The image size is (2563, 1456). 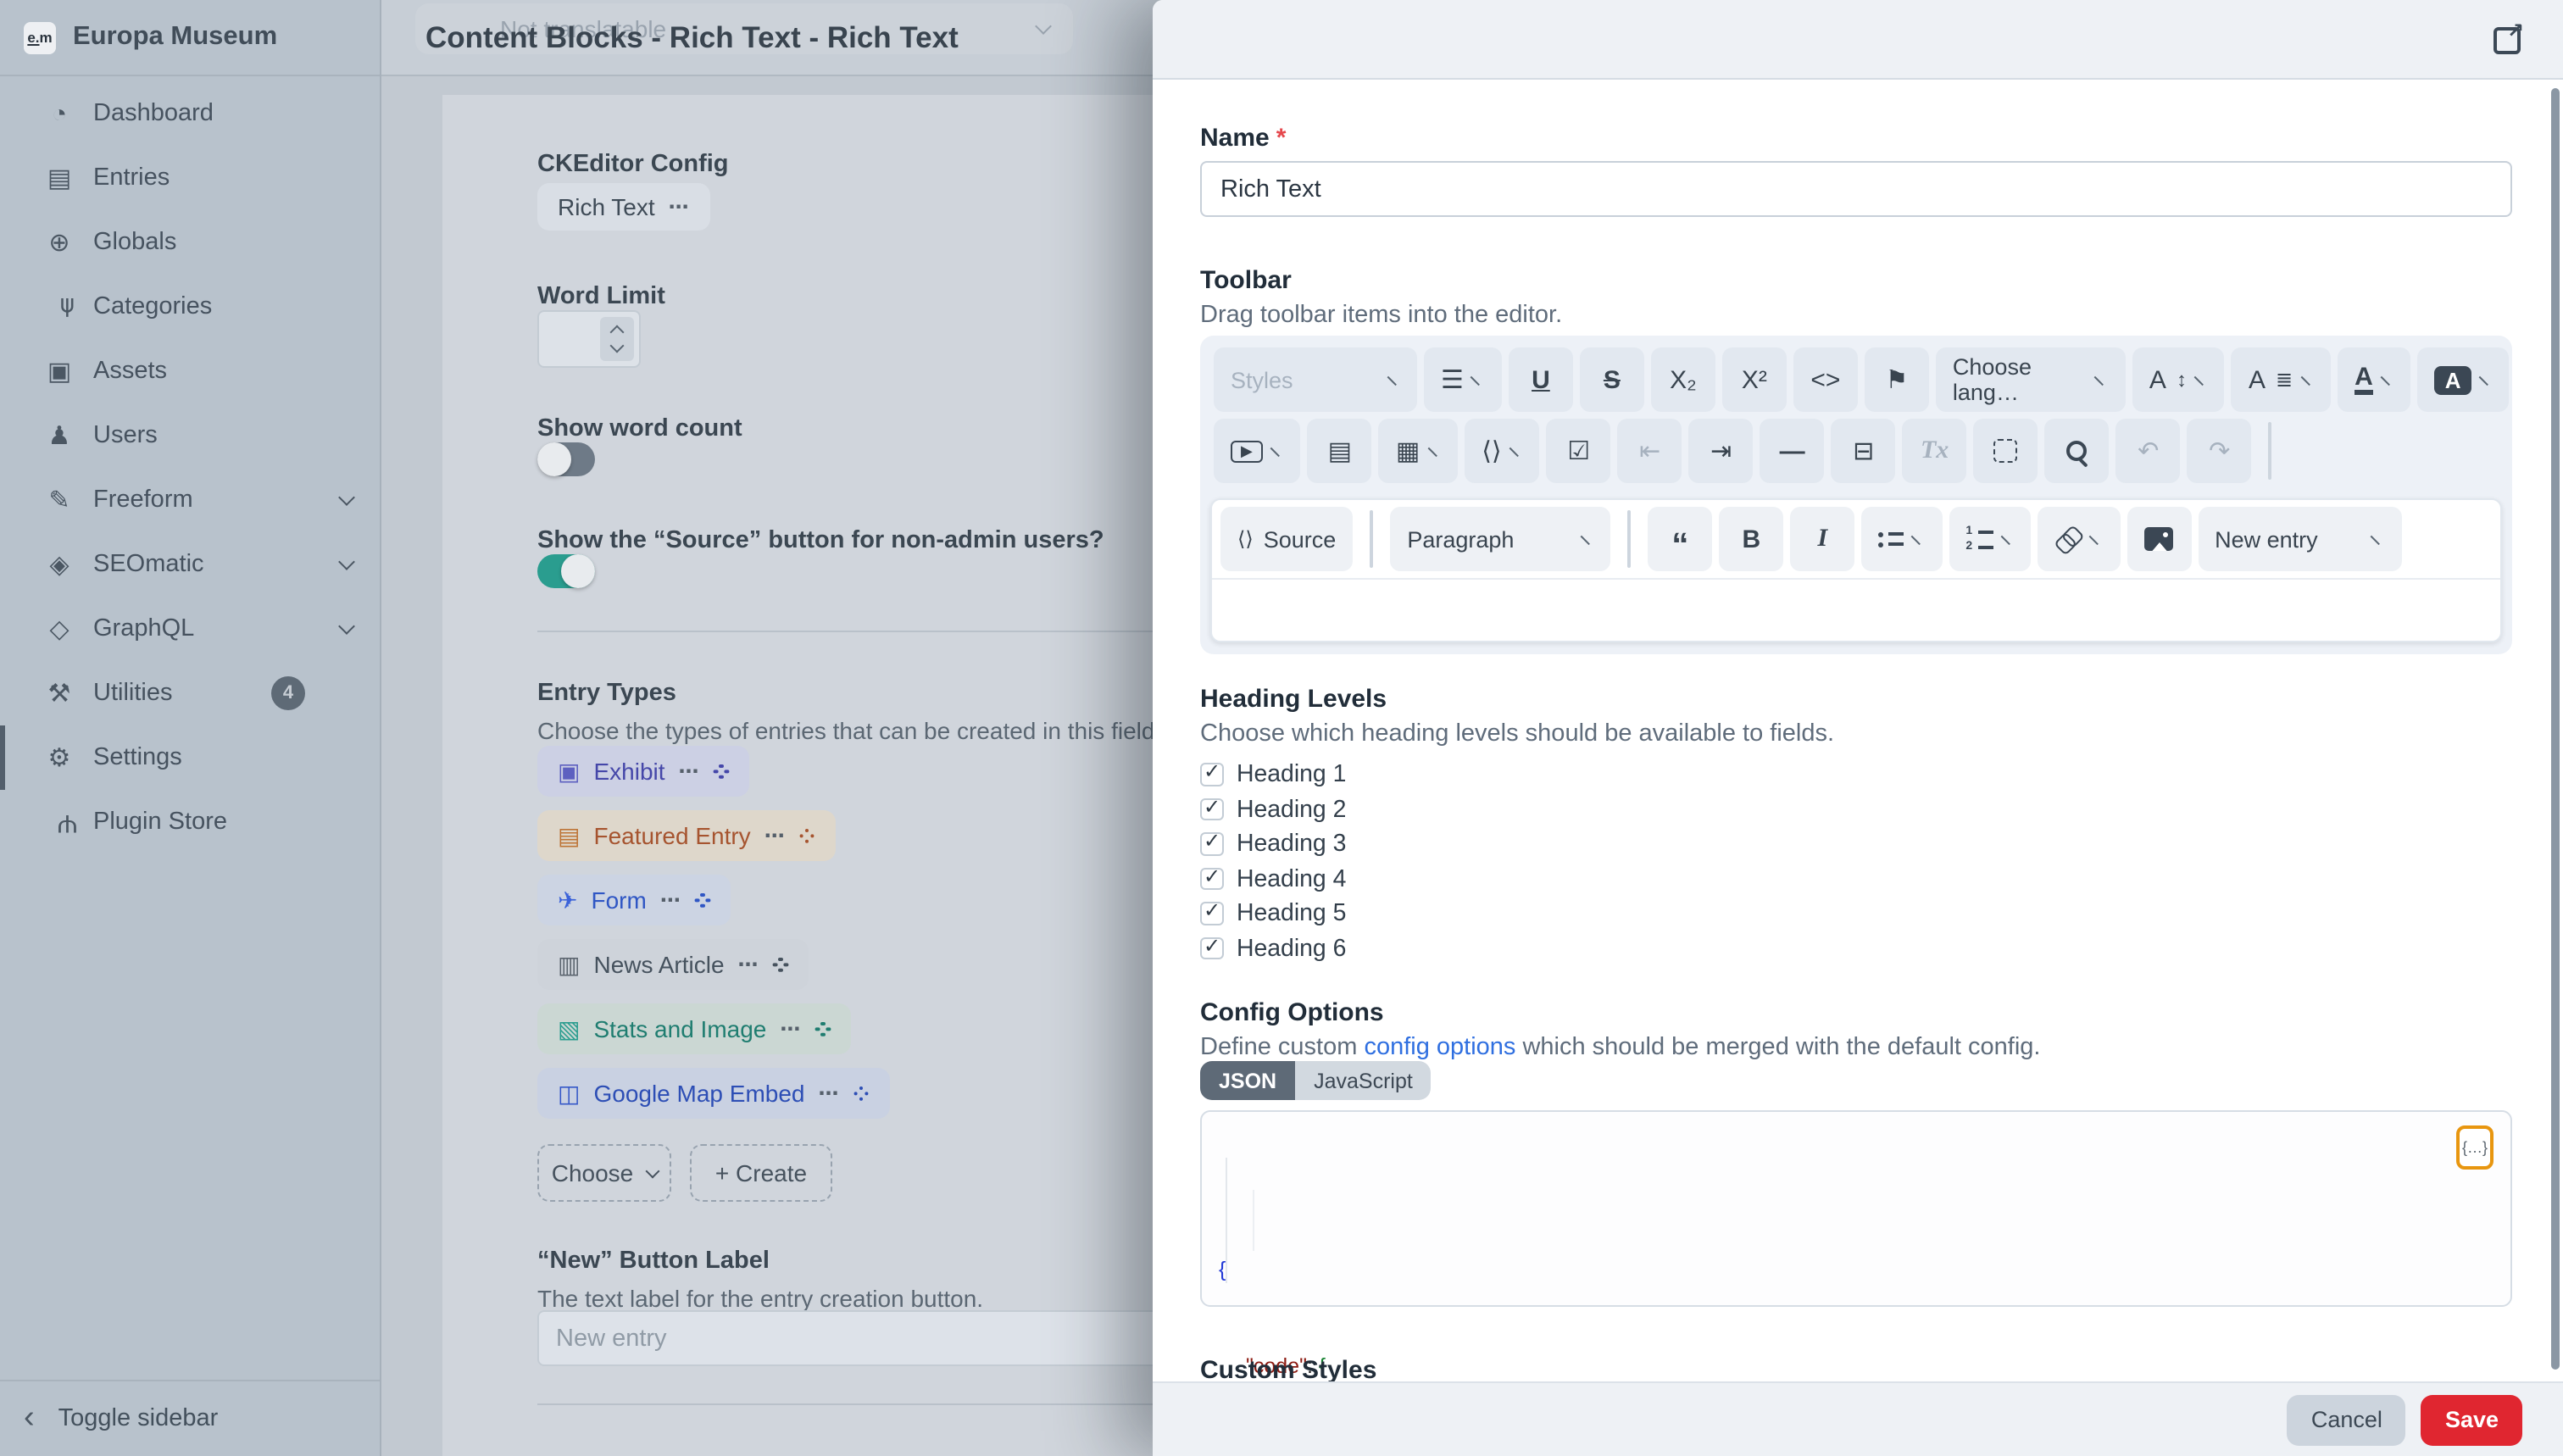 I want to click on step-down-icon, so click(x=617, y=346).